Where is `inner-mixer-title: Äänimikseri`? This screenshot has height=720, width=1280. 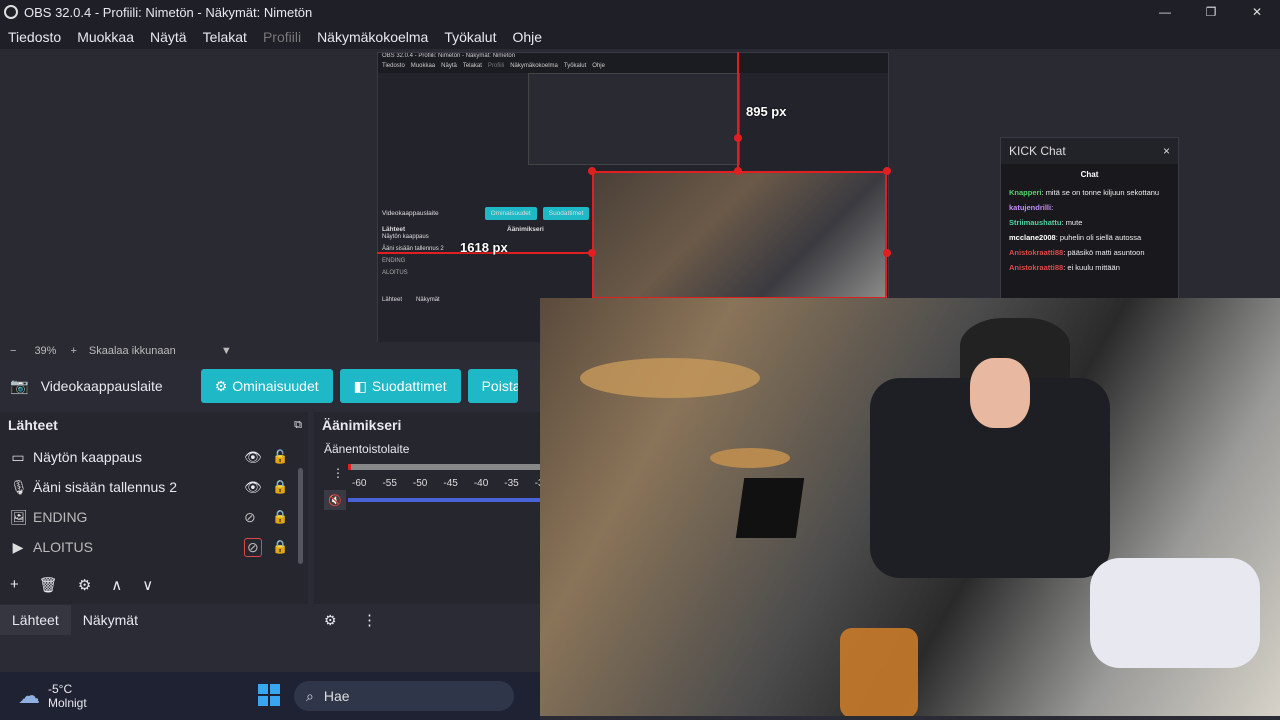
inner-mixer-title: Äänimikseri is located at coordinates (525, 229).